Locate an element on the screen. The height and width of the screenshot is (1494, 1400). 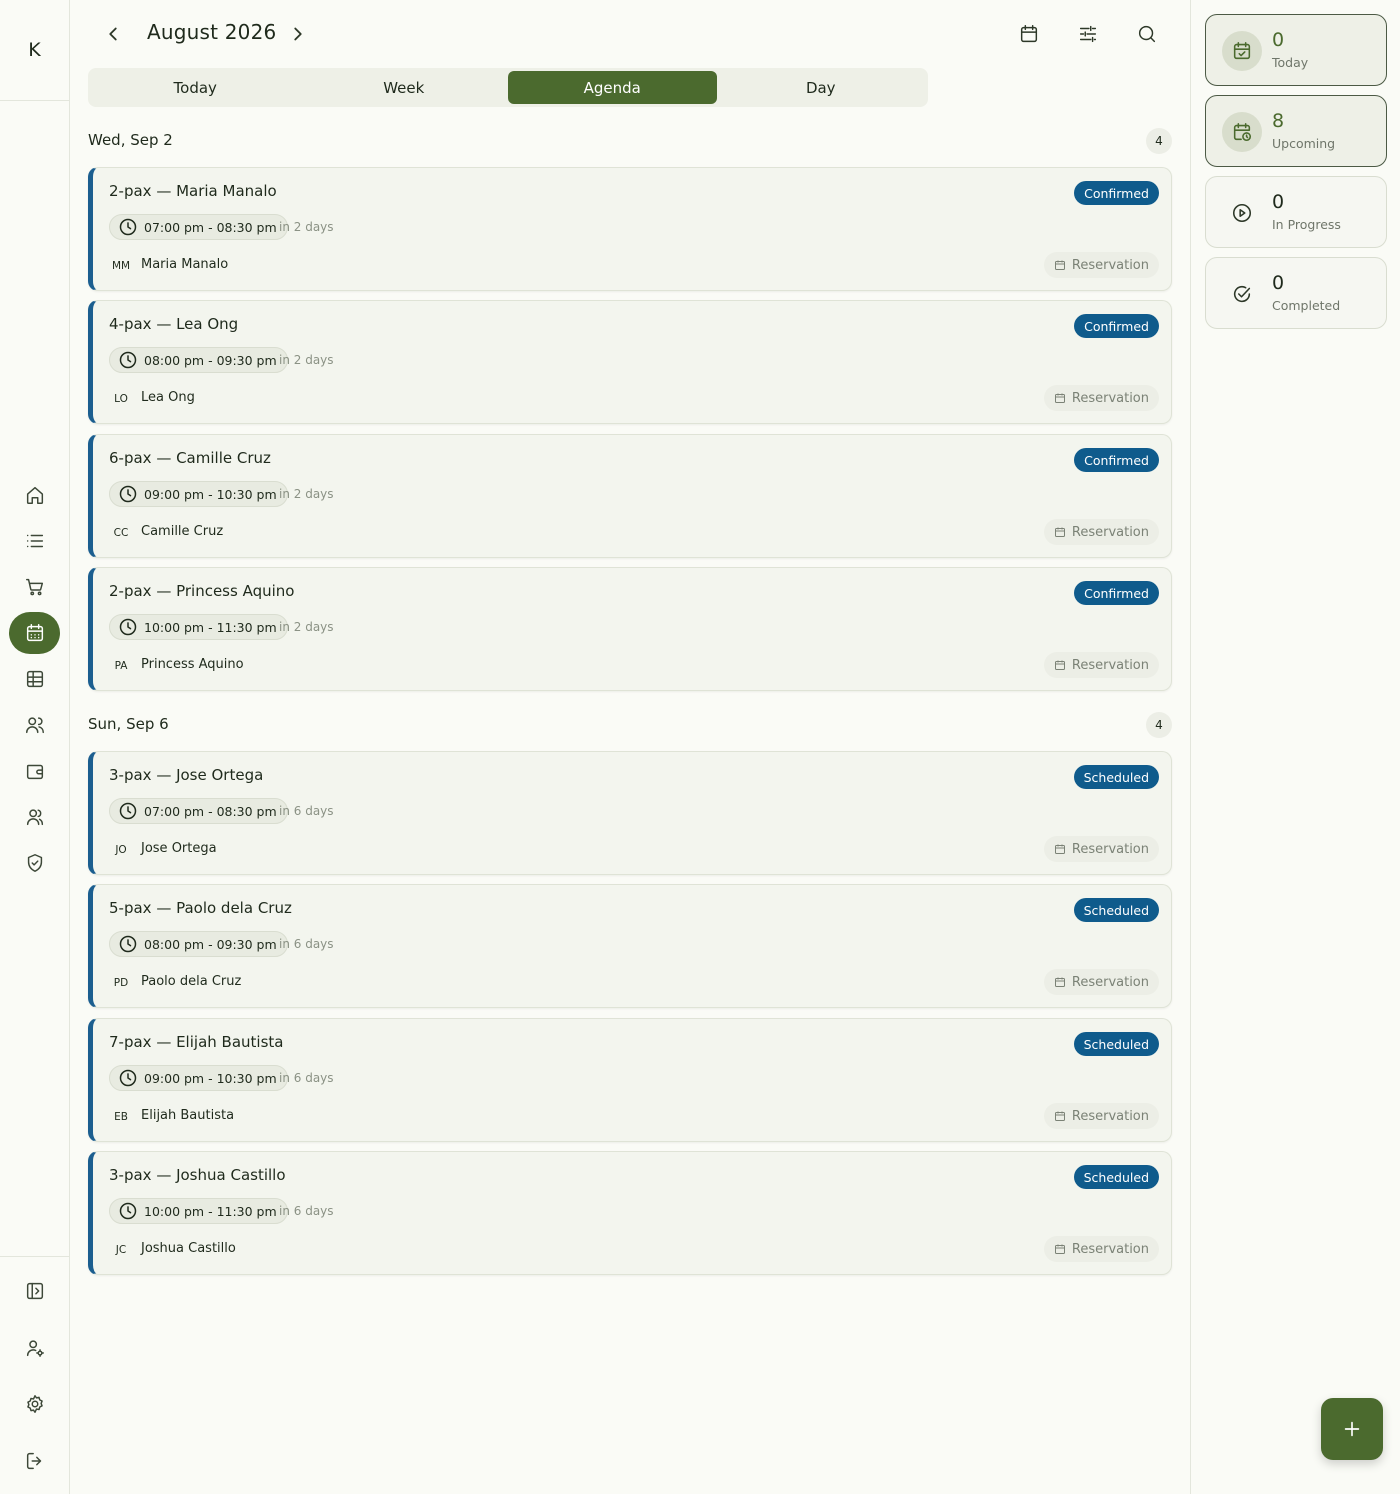
user-settings-icon is located at coordinates (35, 1348).